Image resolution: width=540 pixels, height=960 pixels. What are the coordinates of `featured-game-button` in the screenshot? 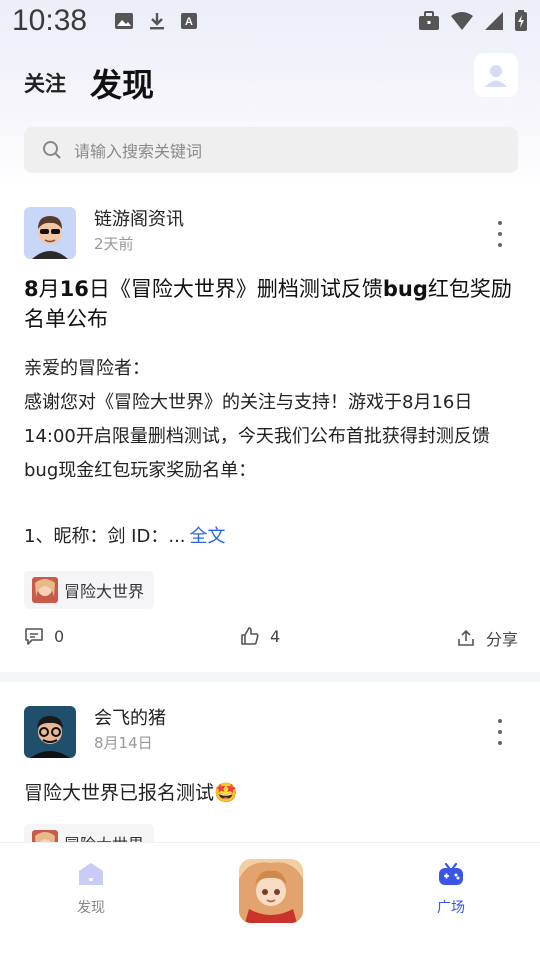 It's located at (271, 891).